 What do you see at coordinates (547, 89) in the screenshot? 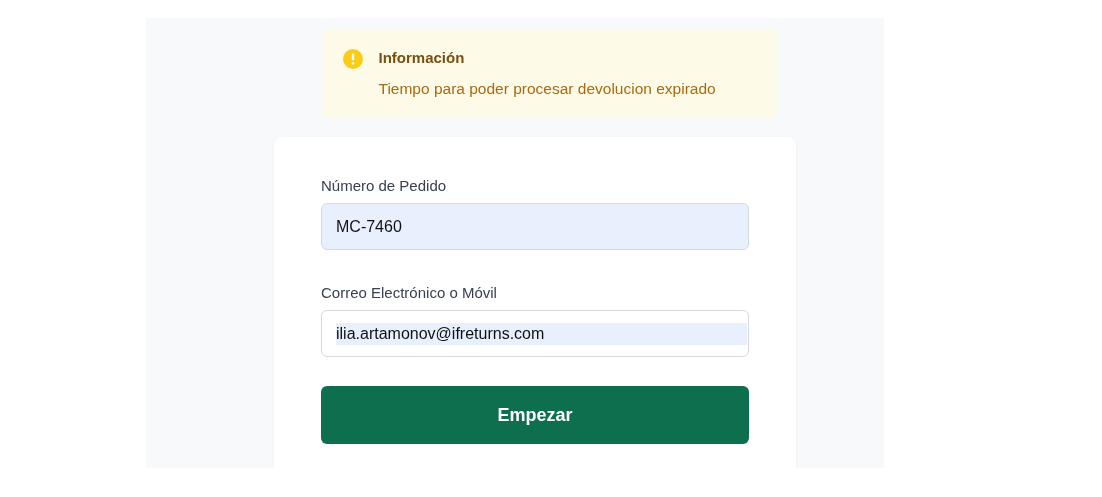
I see `alert-message: Tiempo para poder procesar devolucion expirado` at bounding box center [547, 89].